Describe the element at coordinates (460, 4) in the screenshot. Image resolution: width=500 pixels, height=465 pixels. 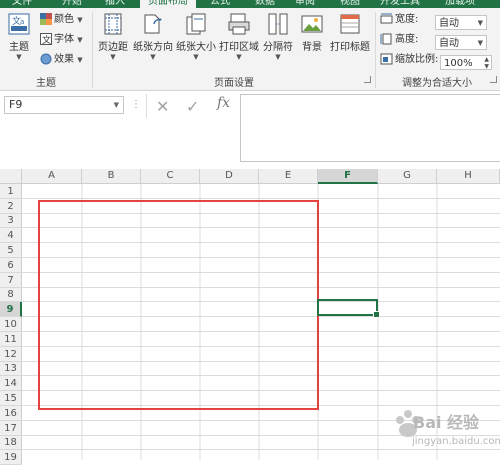
I see `tab-addins: 加载项` at that location.